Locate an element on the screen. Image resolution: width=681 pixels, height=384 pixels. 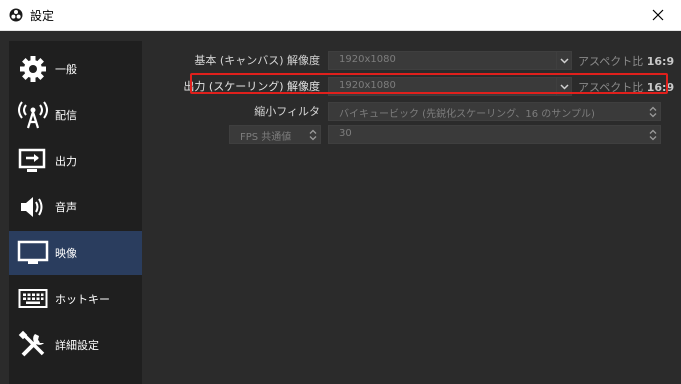
sidebar-item-advanced: 詳細設定 is located at coordinates (75, 345).